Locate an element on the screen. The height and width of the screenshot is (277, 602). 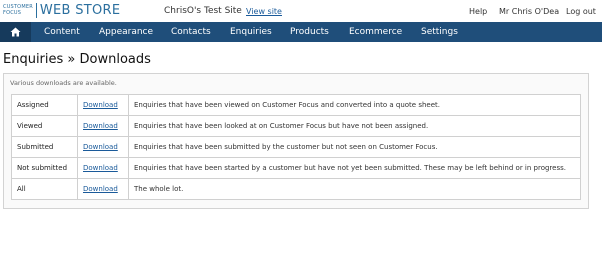
logo-divider is located at coordinates (36, 10).